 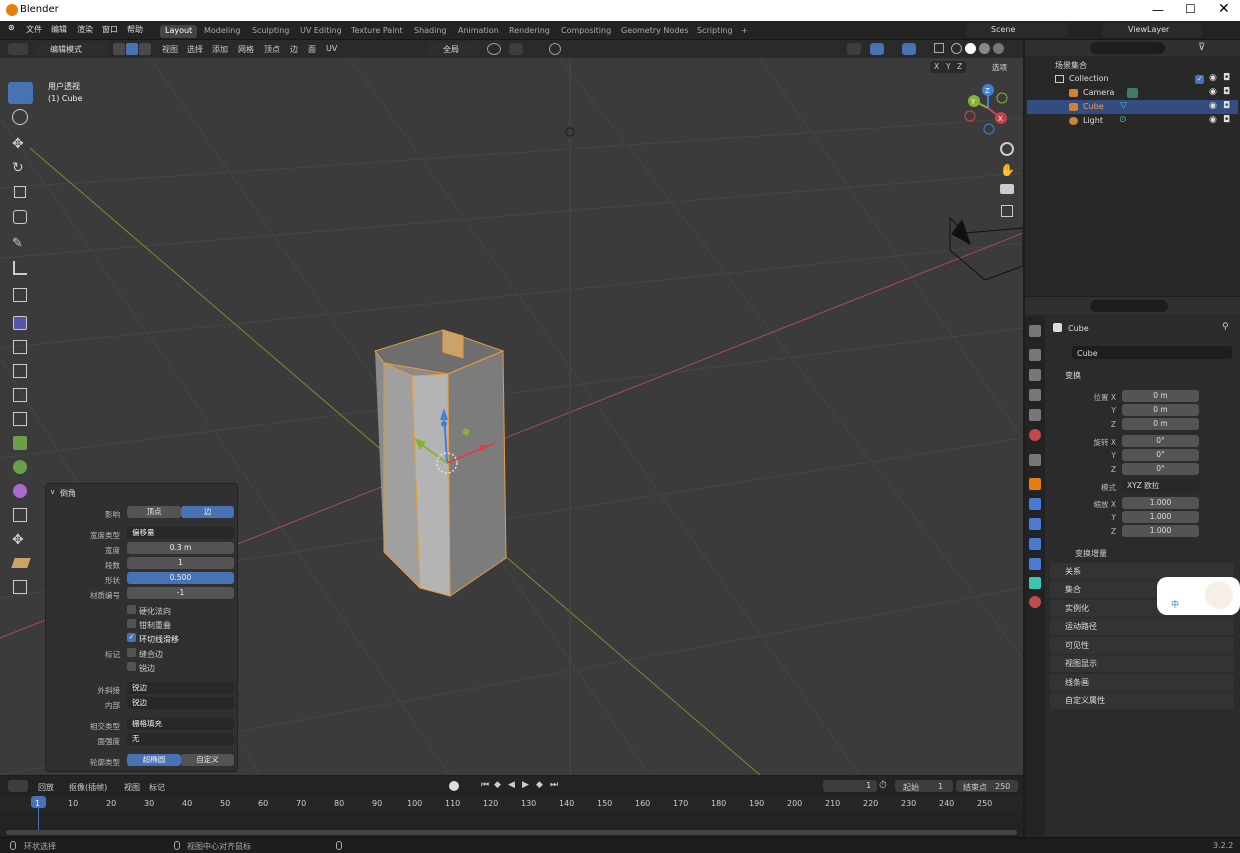 I want to click on extrude-tool-icon, so click(x=20, y=323).